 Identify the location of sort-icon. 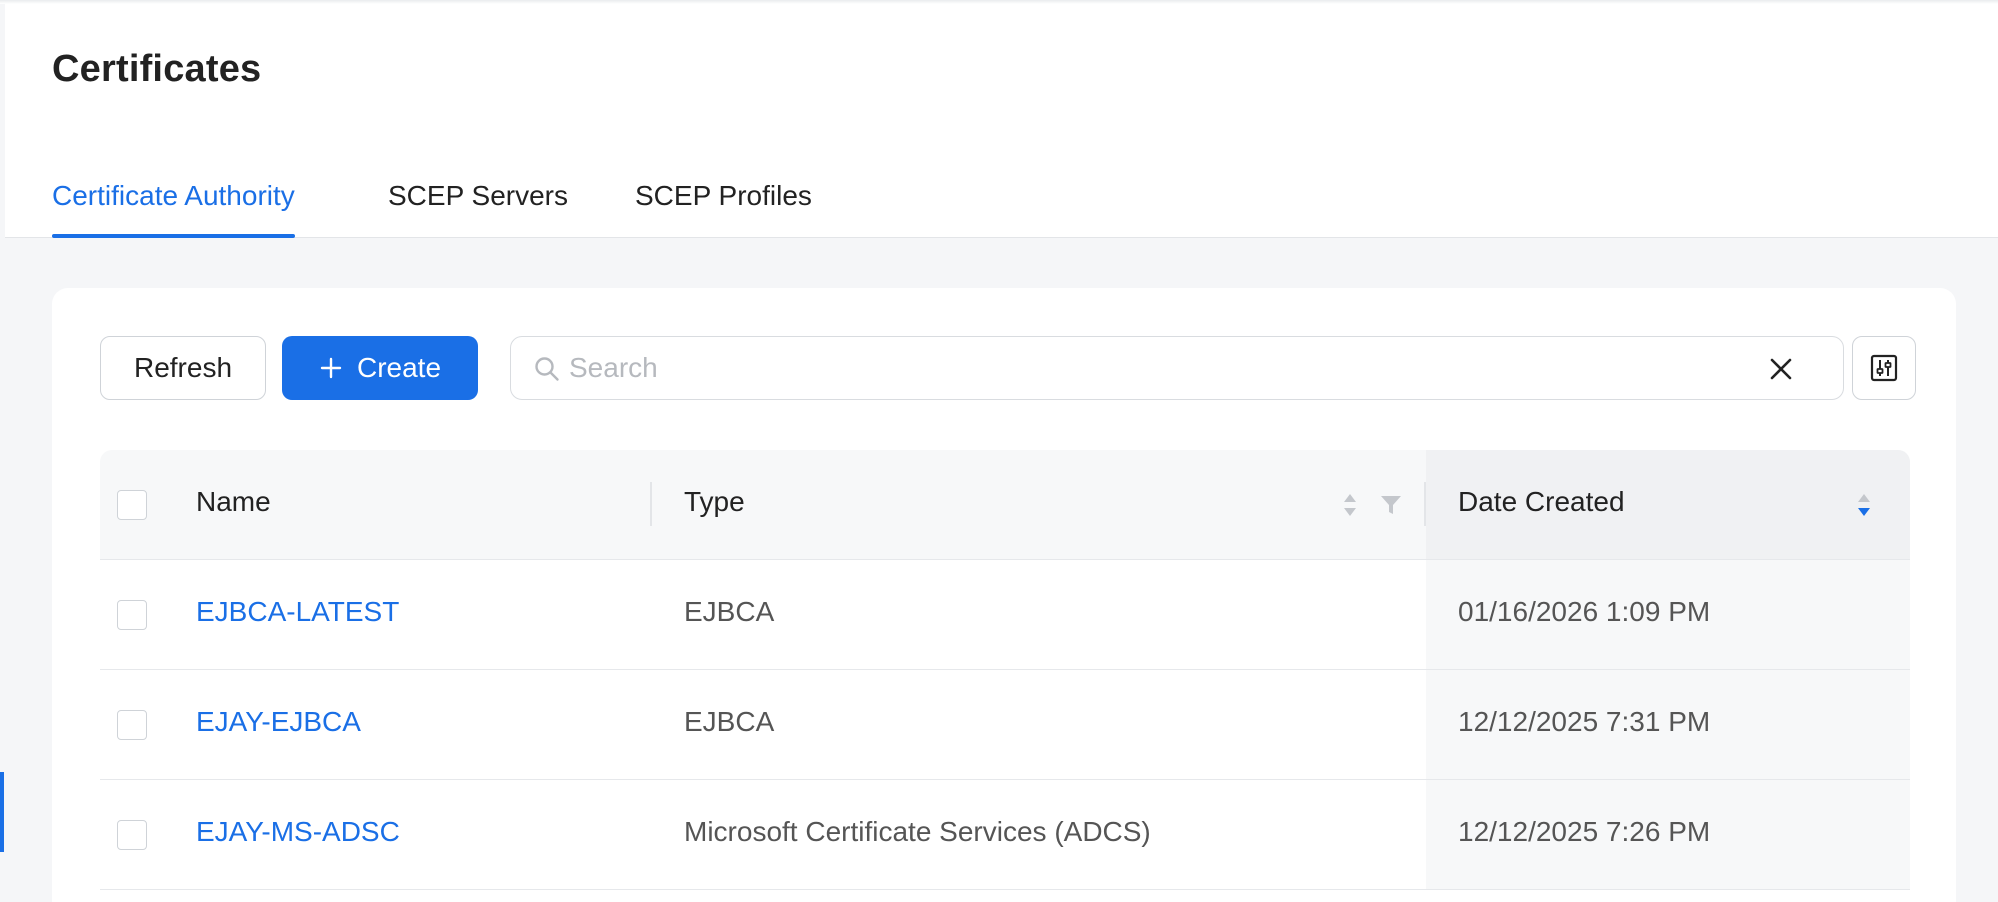
(1350, 505).